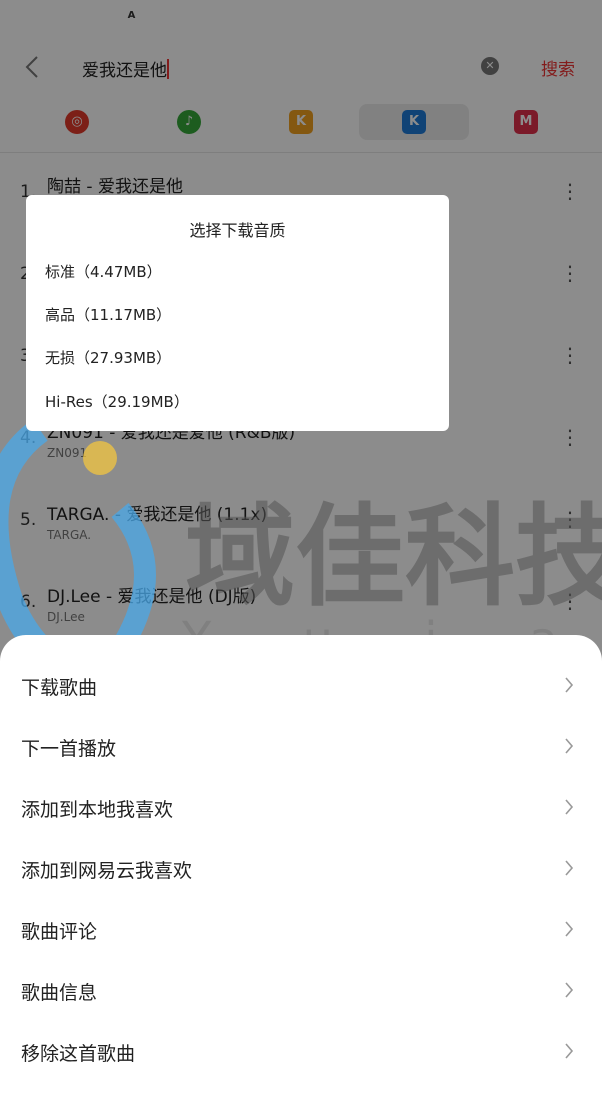  What do you see at coordinates (108, 314) in the screenshot?
I see `quality-option-high: 高品（11.17MB）` at bounding box center [108, 314].